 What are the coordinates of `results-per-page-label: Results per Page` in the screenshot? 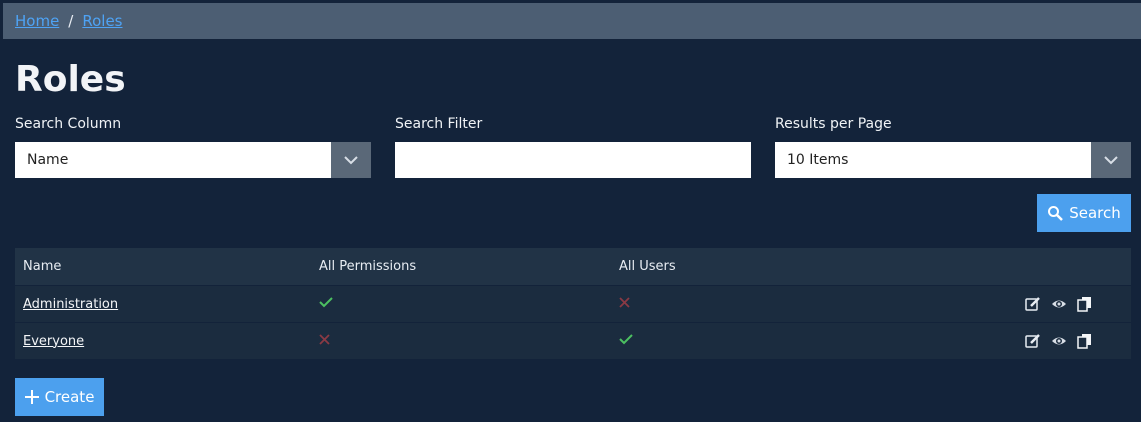 It's located at (833, 124).